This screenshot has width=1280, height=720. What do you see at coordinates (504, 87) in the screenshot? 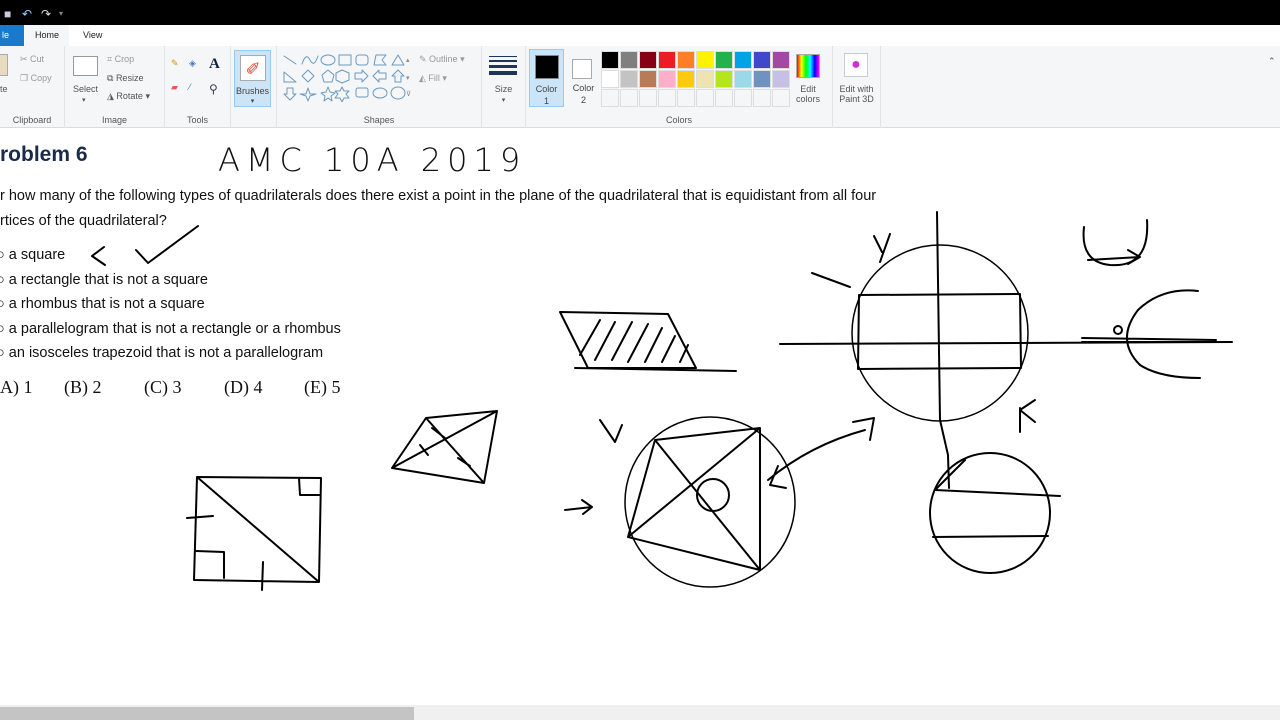
I see `size-button: Size ▾` at bounding box center [504, 87].